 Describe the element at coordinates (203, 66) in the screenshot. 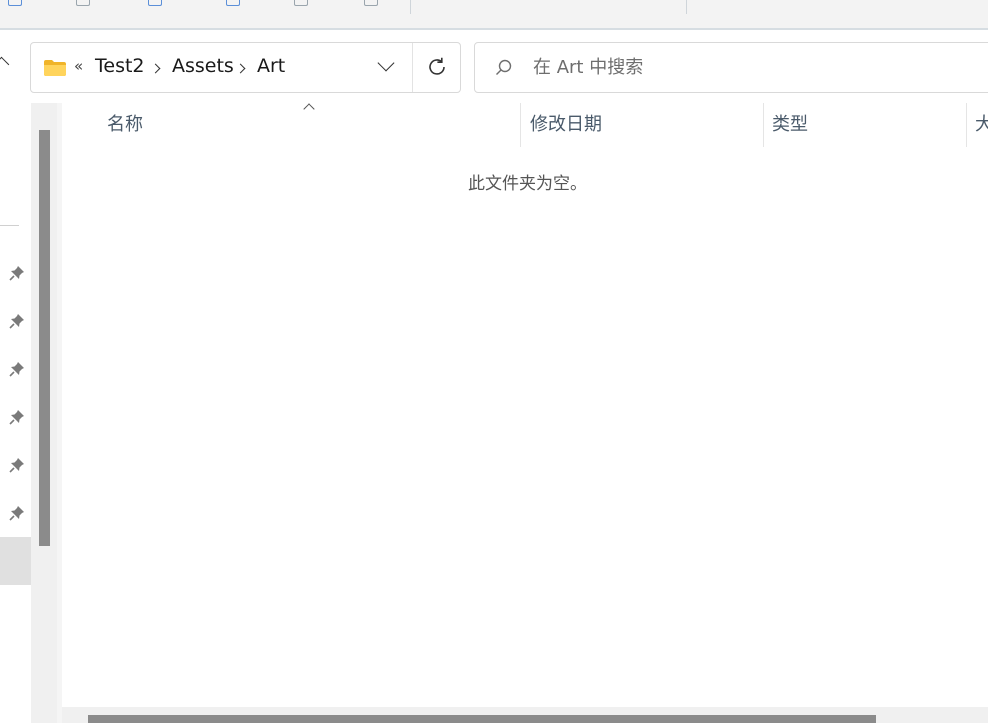

I see `breadcrumb-item-assets: Assets` at that location.